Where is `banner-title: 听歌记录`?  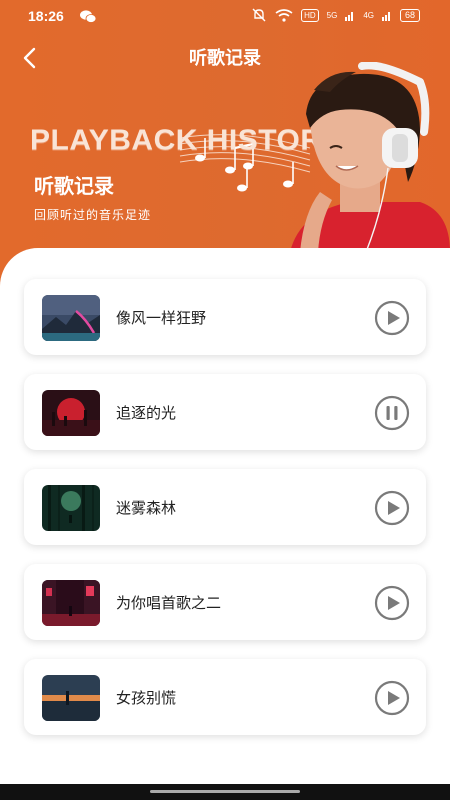
banner-title: 听歌记录 is located at coordinates (74, 186).